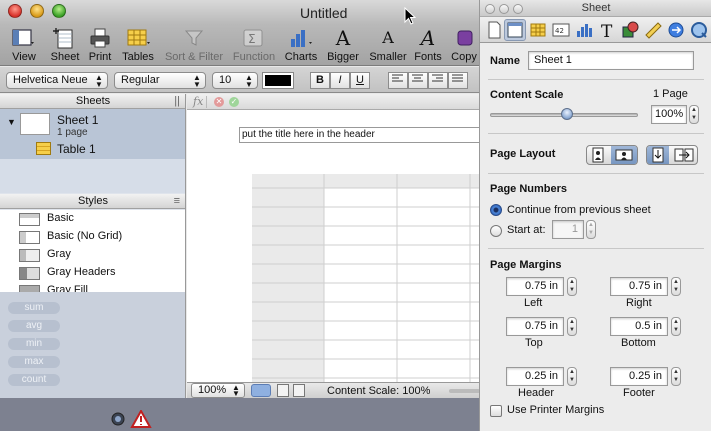 The height and width of the screenshot is (431, 711). Describe the element at coordinates (624, 155) in the screenshot. I see `landscape-orientation-button` at that location.